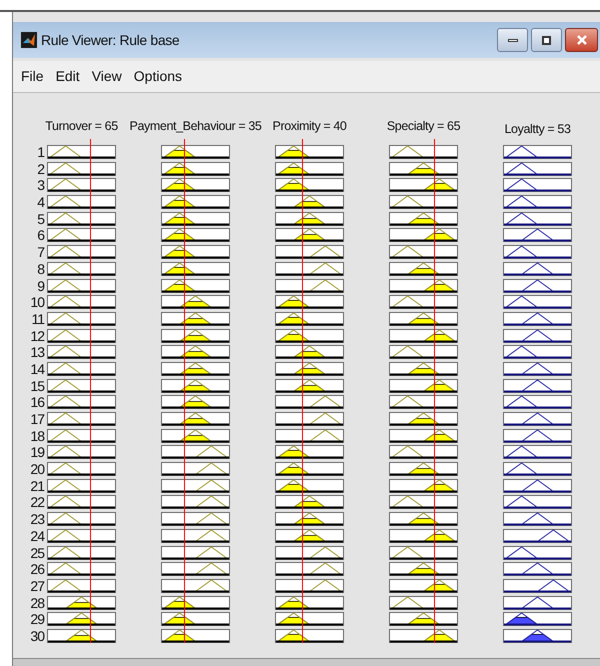  I want to click on minimize-button, so click(512, 40).